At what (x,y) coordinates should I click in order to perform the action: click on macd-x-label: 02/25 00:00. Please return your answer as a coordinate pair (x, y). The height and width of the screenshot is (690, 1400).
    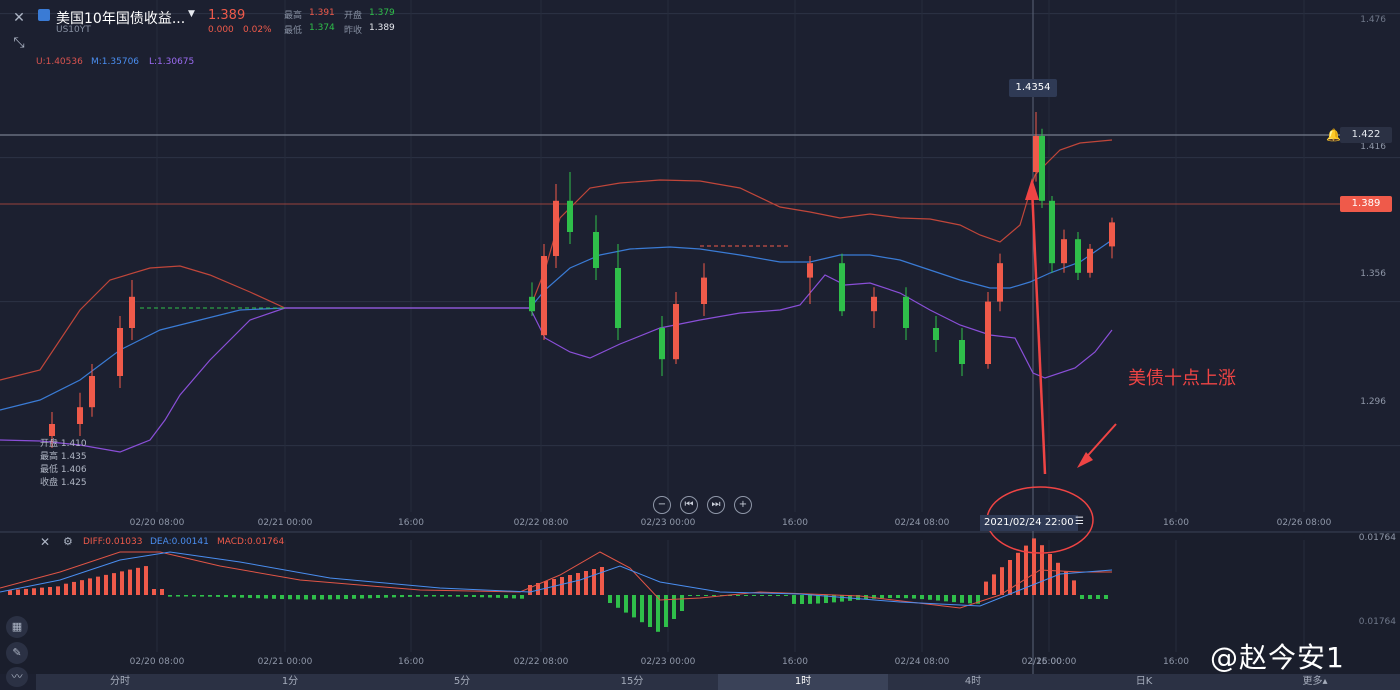
    Looking at the image, I should click on (1049, 662).